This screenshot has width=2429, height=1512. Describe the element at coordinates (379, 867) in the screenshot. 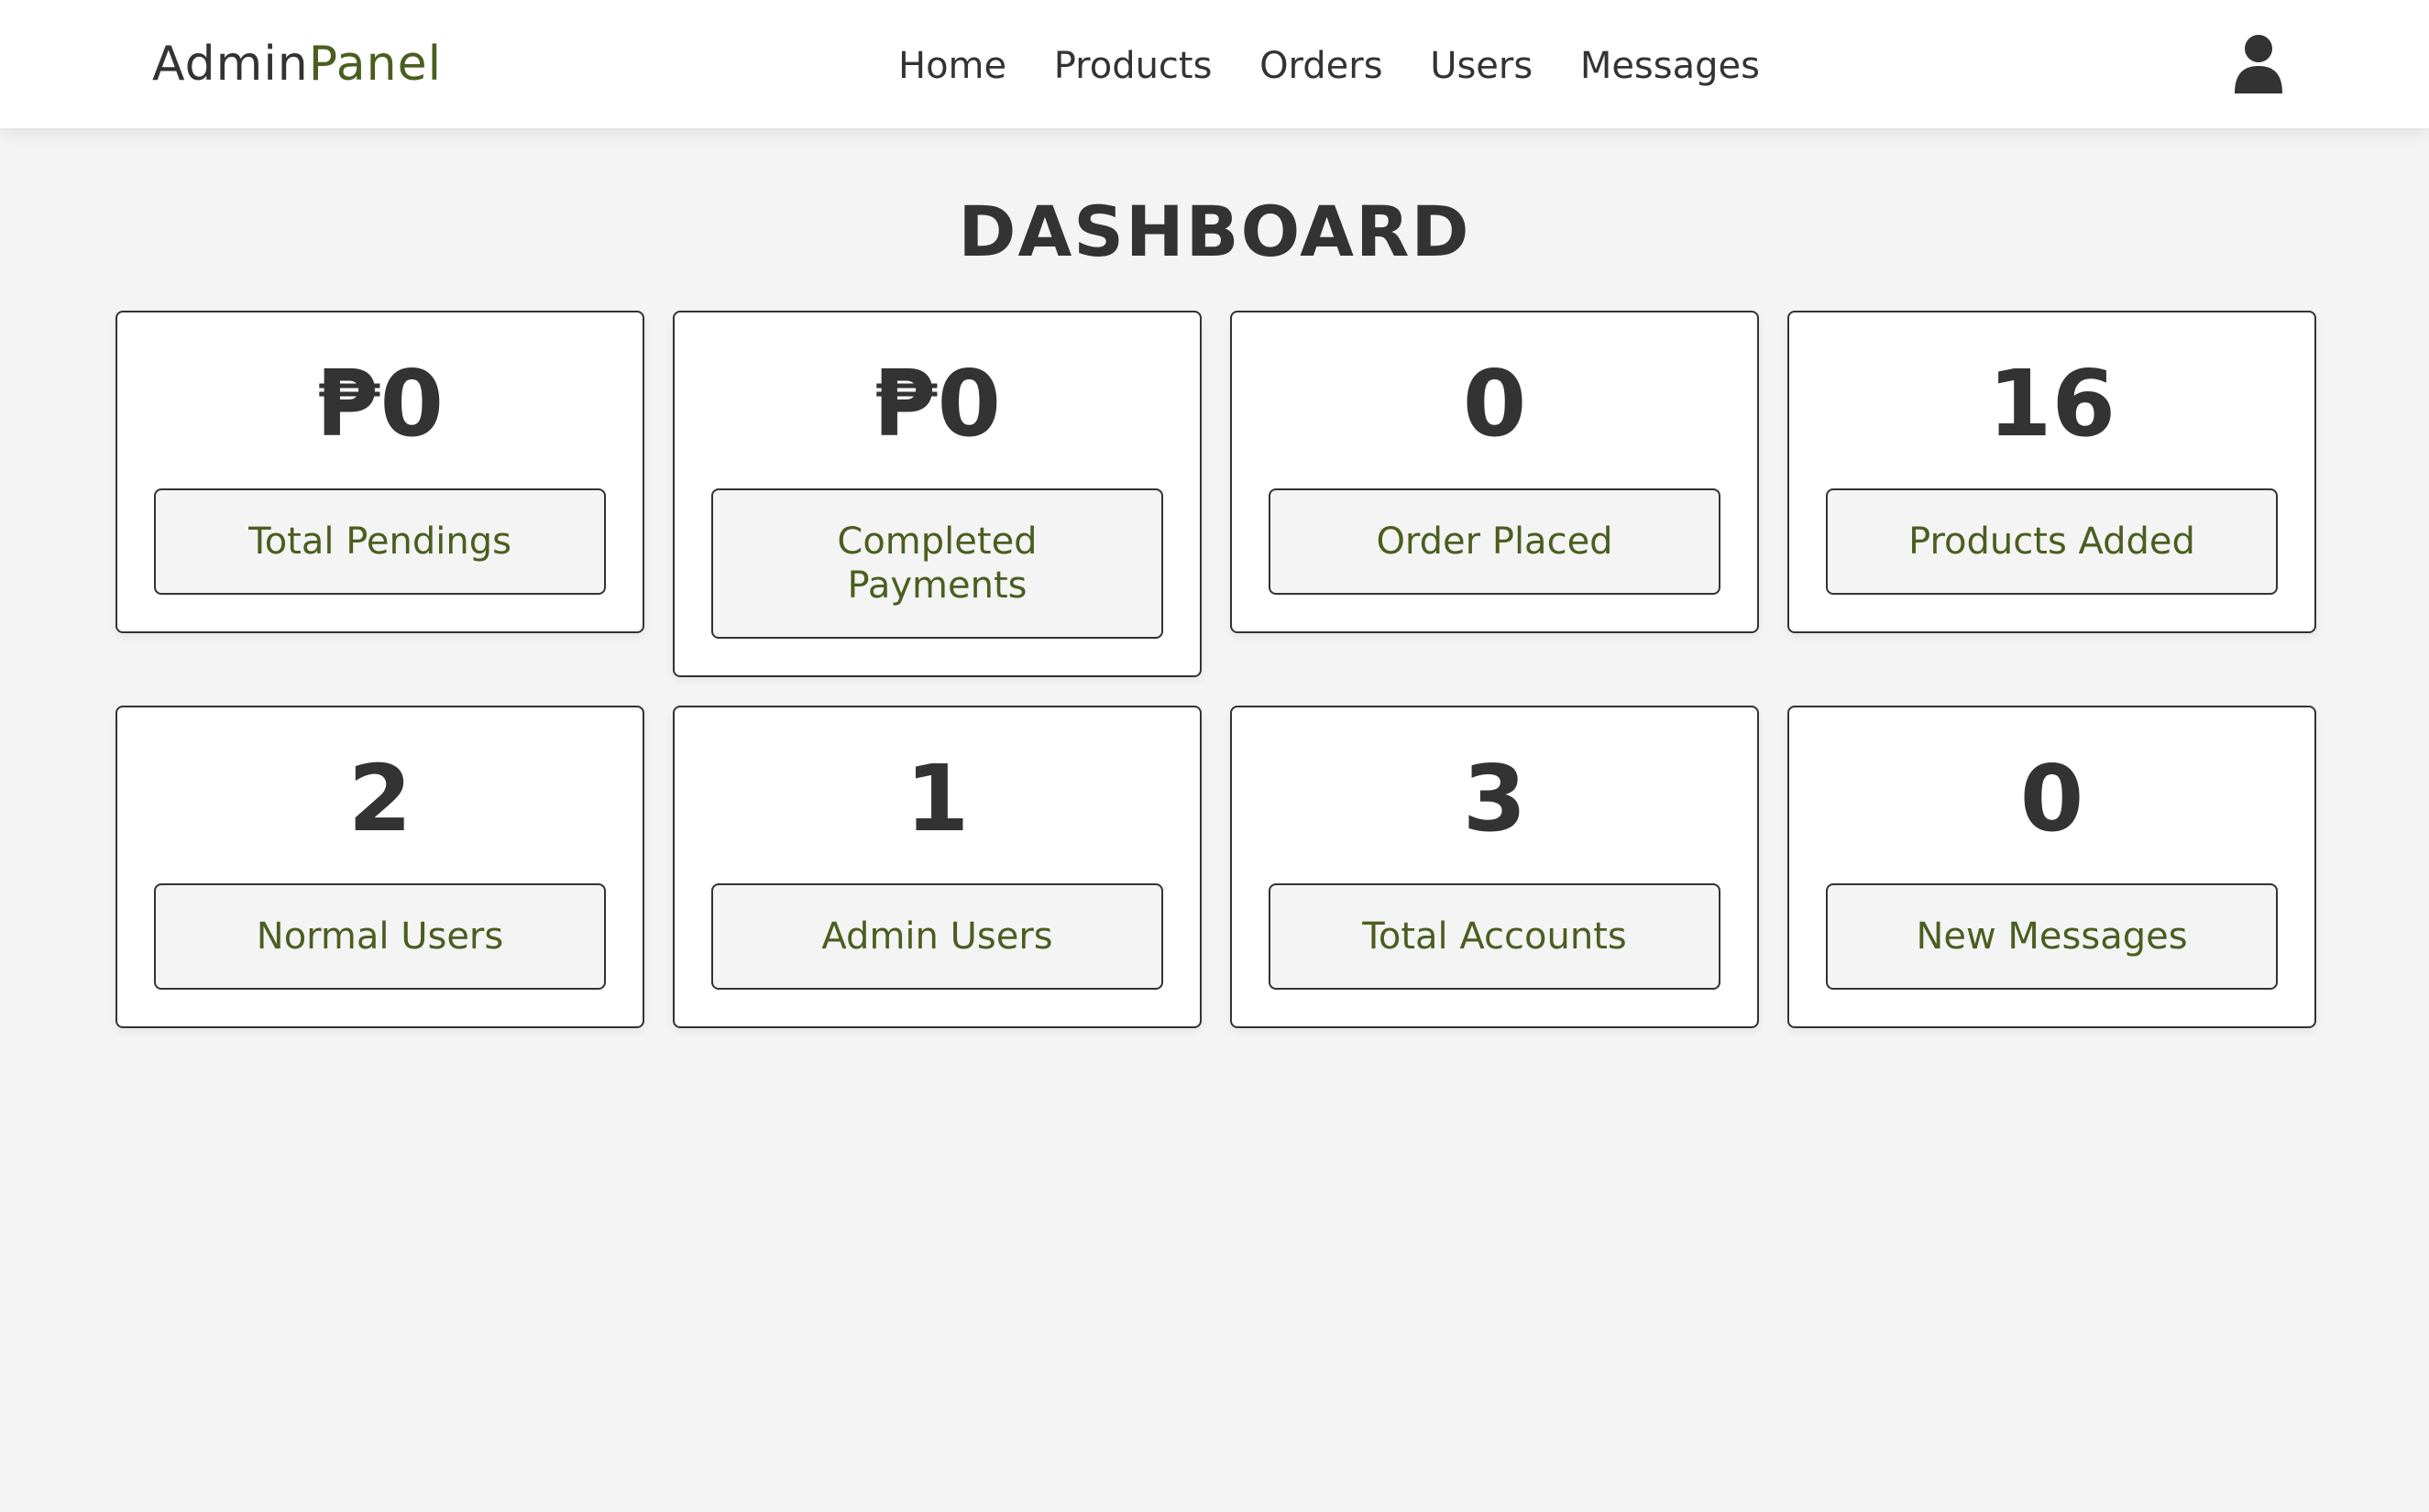

I see `stat-card-normal-users: 2 Normal Users` at that location.